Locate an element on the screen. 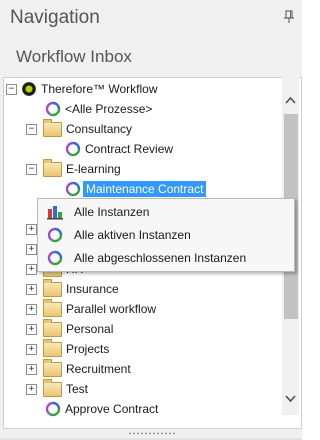 Image resolution: width=320 pixels, height=440 pixels. tree-node-label: Test is located at coordinates (77, 389).